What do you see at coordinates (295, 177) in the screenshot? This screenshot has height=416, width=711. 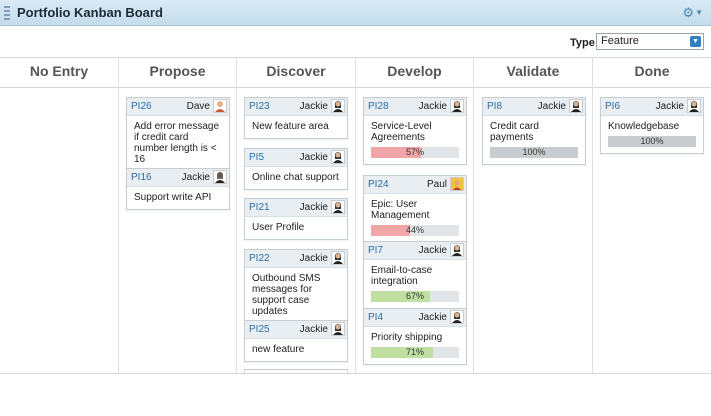 I see `card-title: Online chat support` at bounding box center [295, 177].